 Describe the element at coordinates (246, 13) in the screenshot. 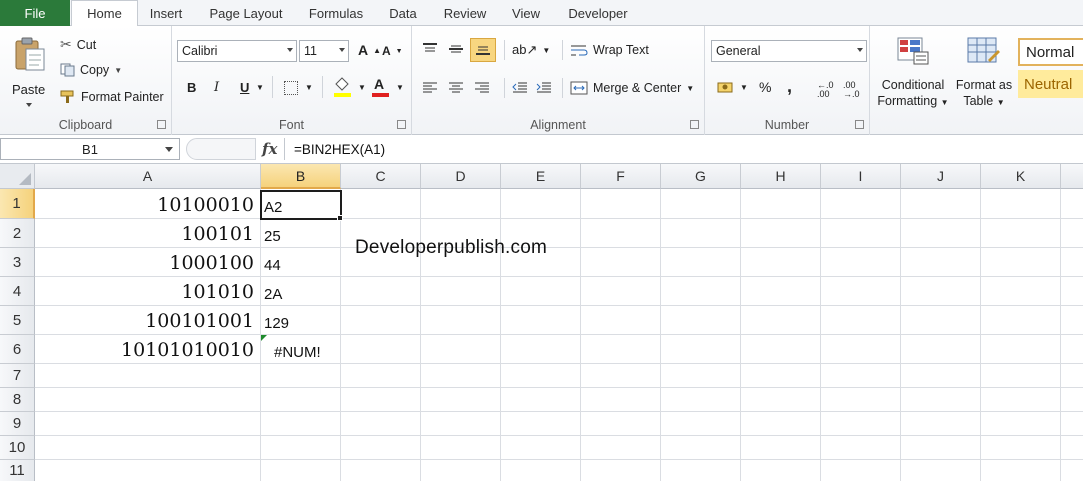

I see `tab-page-layout: Page Layout` at that location.